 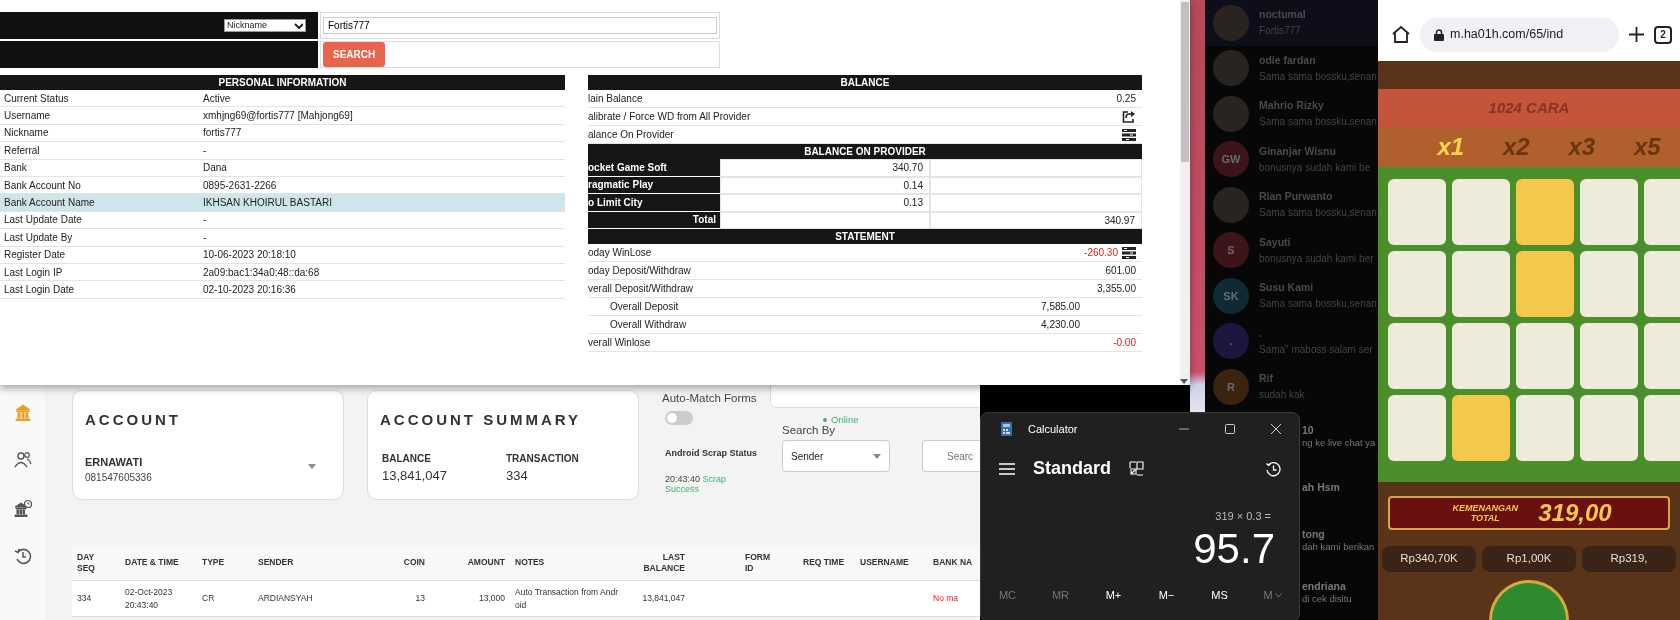 What do you see at coordinates (1636, 34) in the screenshot?
I see `plus-icon` at bounding box center [1636, 34].